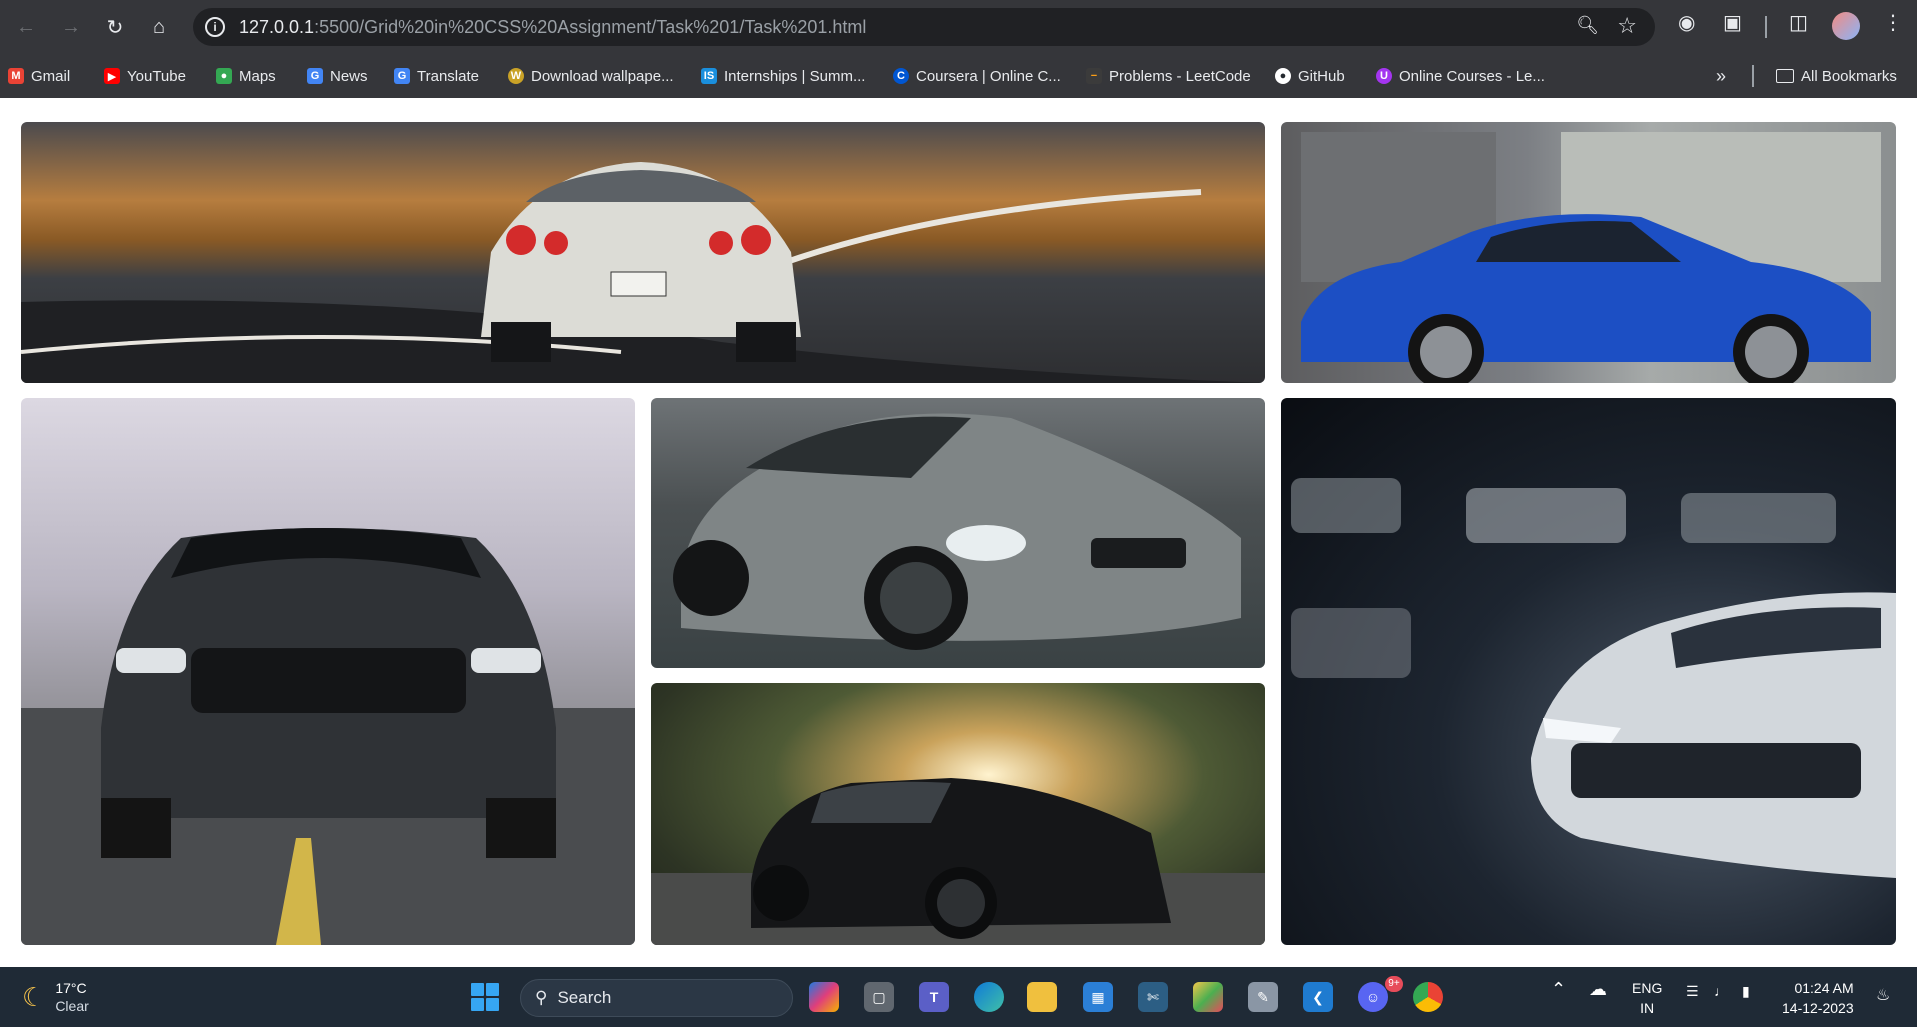 The height and width of the screenshot is (1027, 1917). Describe the element at coordinates (1558, 989) in the screenshot. I see `chevron-up-icon: ⌃` at that location.